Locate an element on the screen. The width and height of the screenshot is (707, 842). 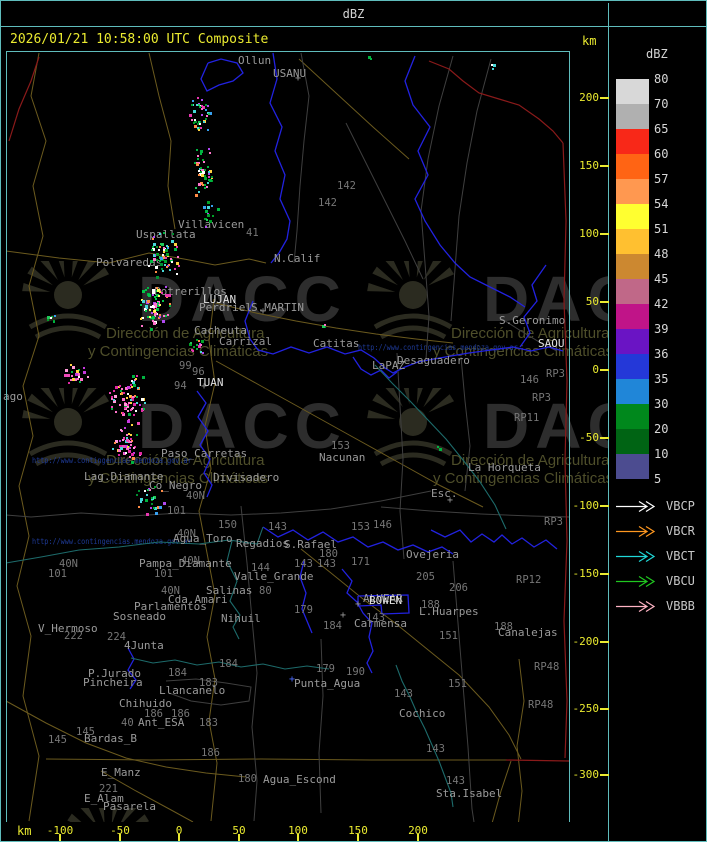
map-label: Esc. is located at coordinates (444, 493).